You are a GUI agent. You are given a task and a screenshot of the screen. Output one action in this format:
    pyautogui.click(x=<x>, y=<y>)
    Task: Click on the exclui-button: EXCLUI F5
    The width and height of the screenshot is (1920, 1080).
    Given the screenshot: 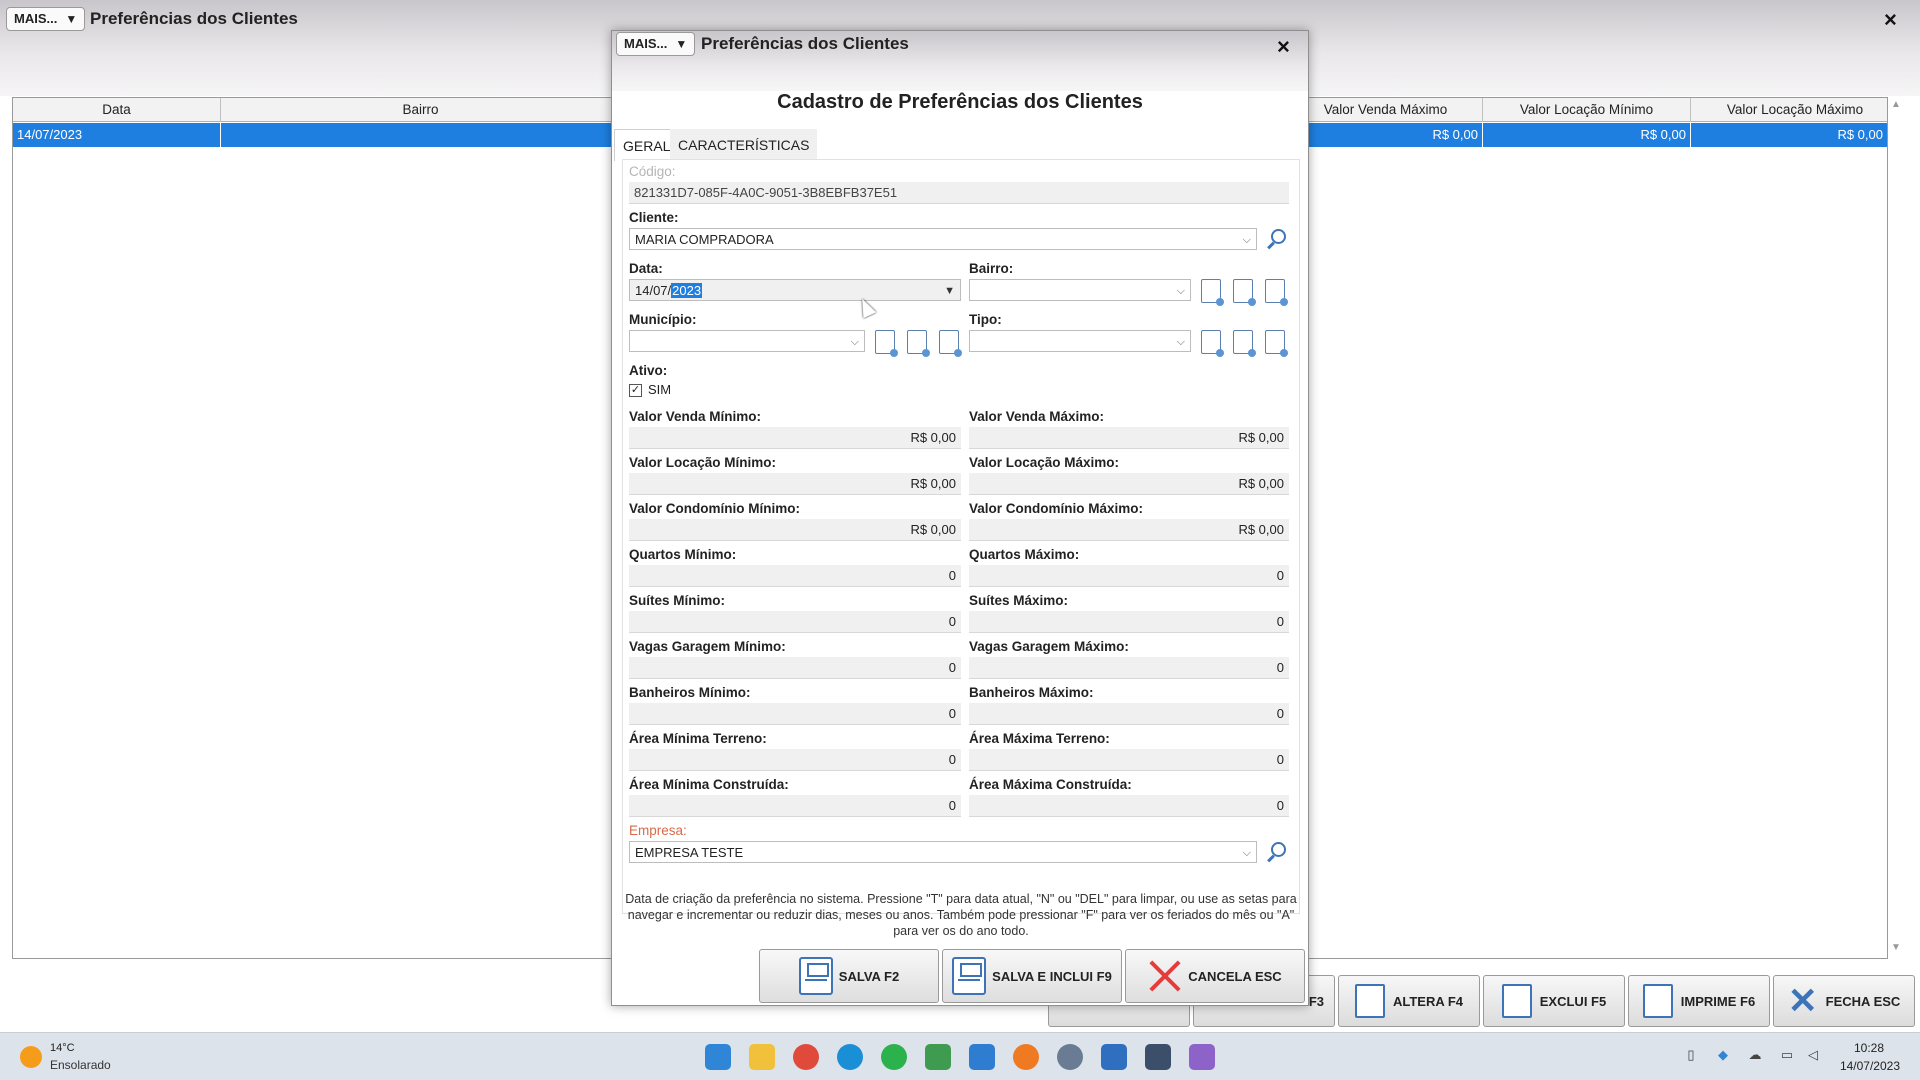 What is the action you would take?
    pyautogui.click(x=1554, y=1001)
    